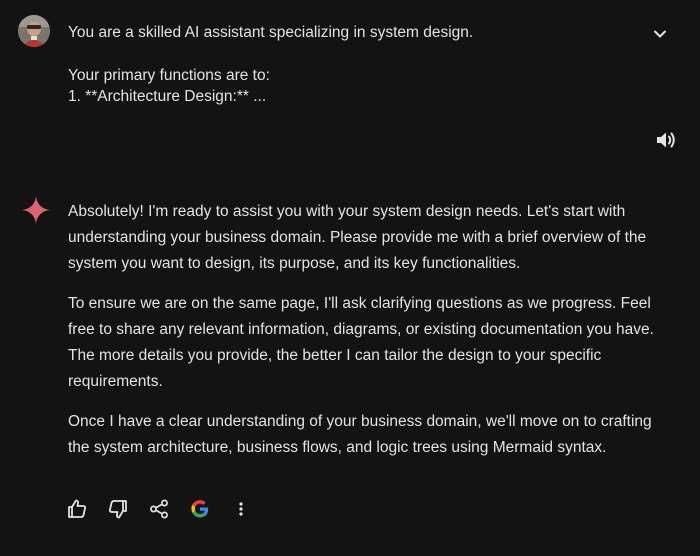  Describe the element at coordinates (660, 34) in the screenshot. I see `chevron-down-icon` at that location.